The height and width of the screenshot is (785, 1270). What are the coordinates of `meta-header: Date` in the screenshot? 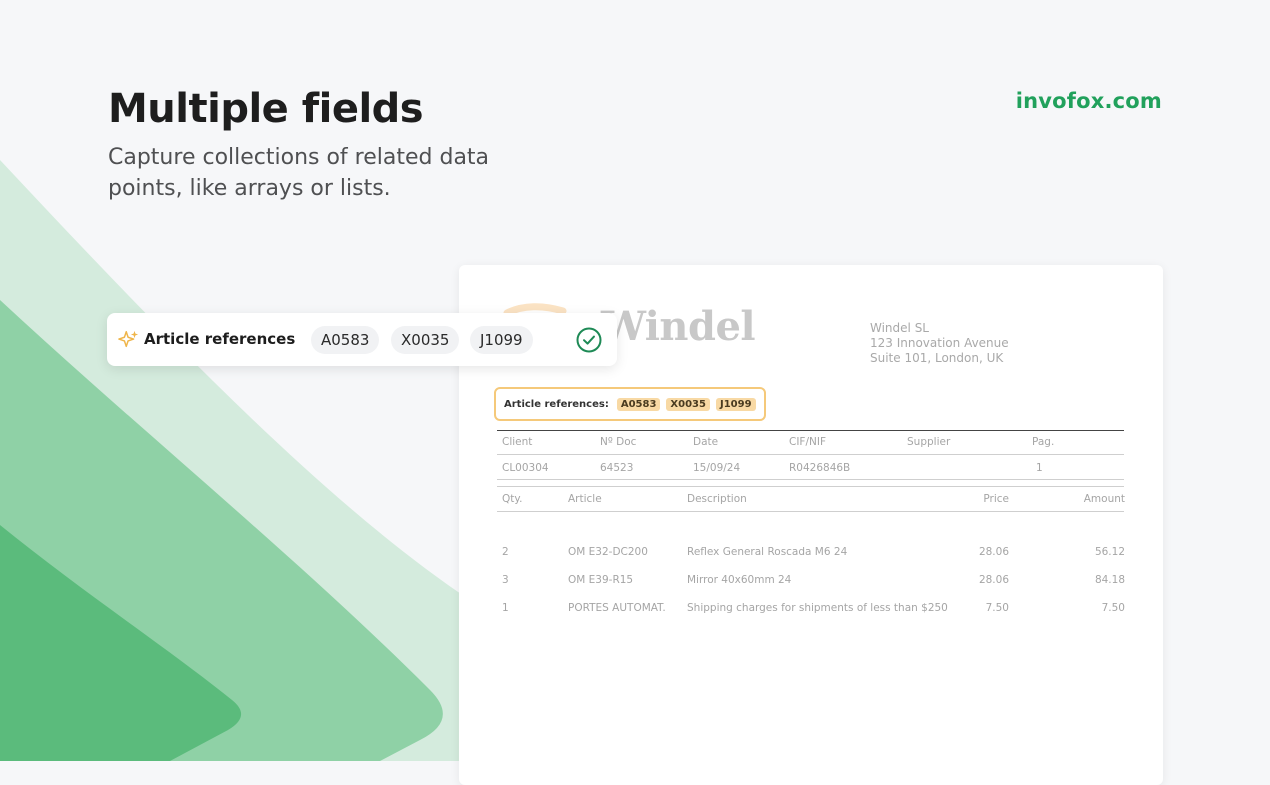 It's located at (706, 442).